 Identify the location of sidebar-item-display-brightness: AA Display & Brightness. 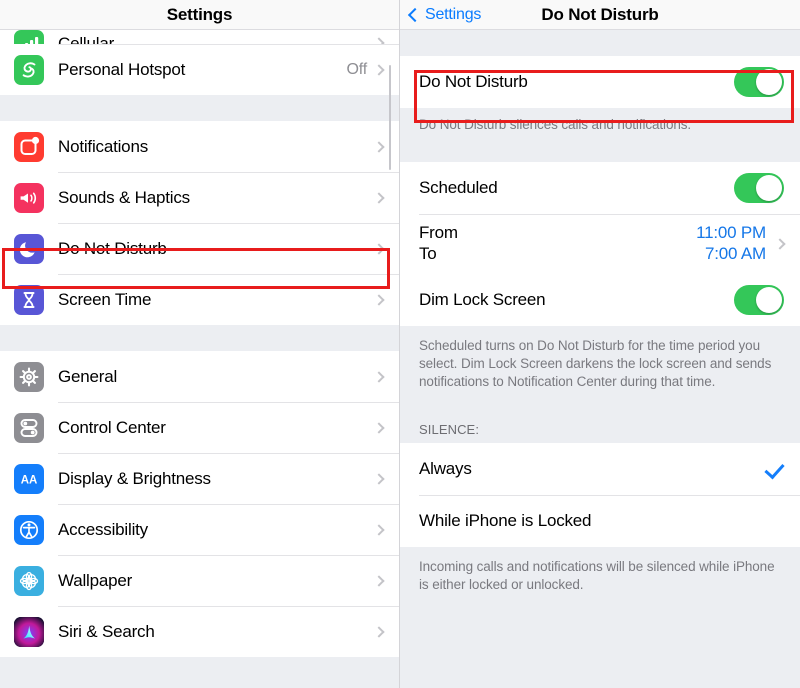
(199, 478).